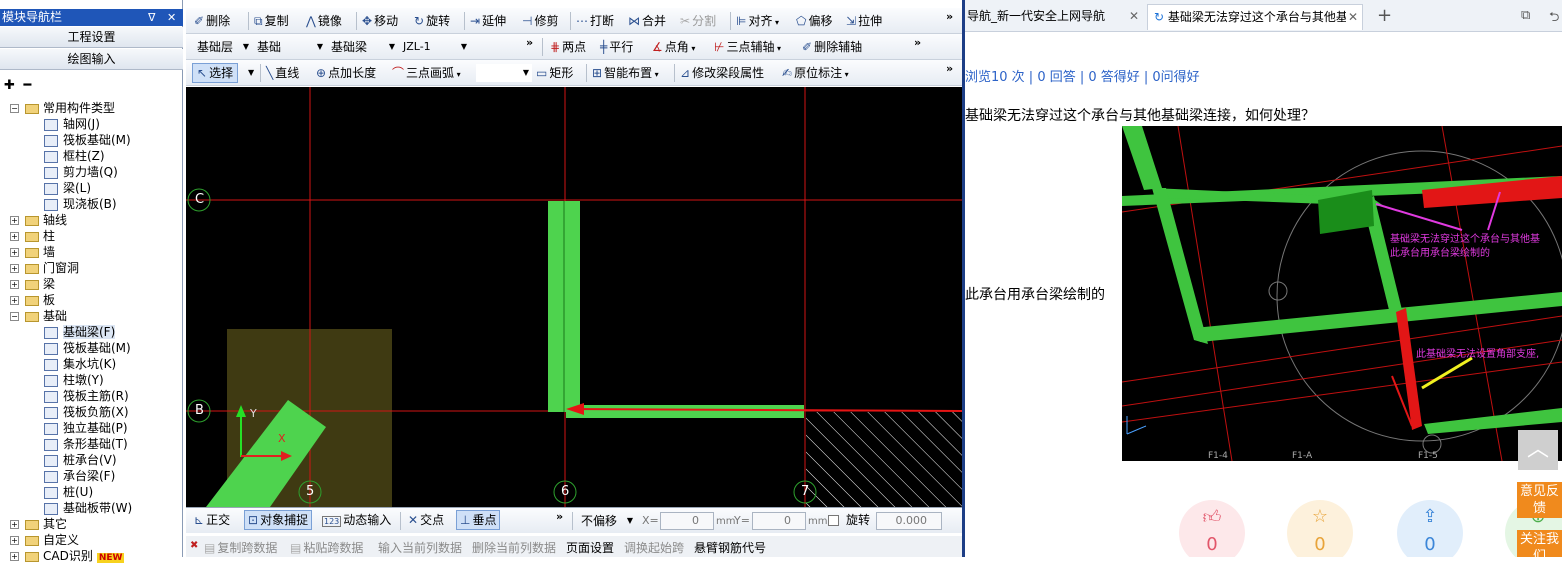  I want to click on ortho-toggle: ⊾ 正交, so click(212, 520).